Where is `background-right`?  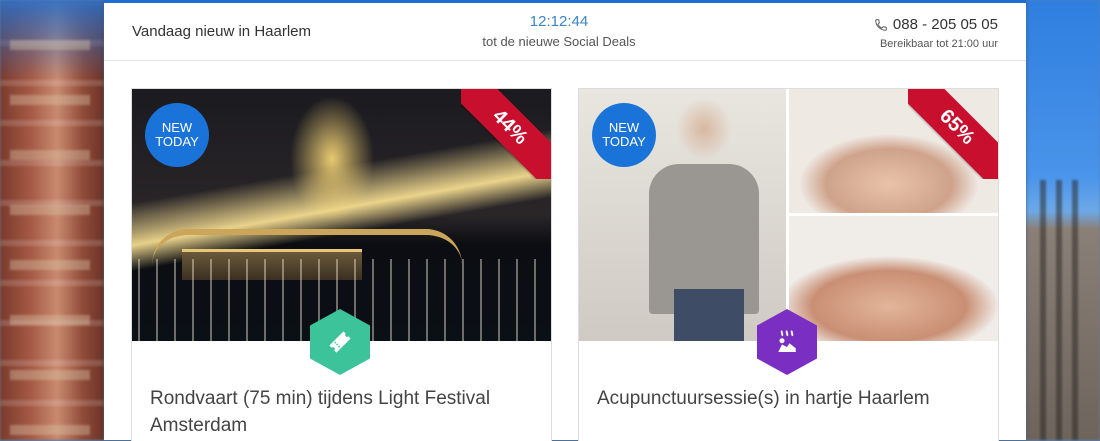 background-right is located at coordinates (1063, 220).